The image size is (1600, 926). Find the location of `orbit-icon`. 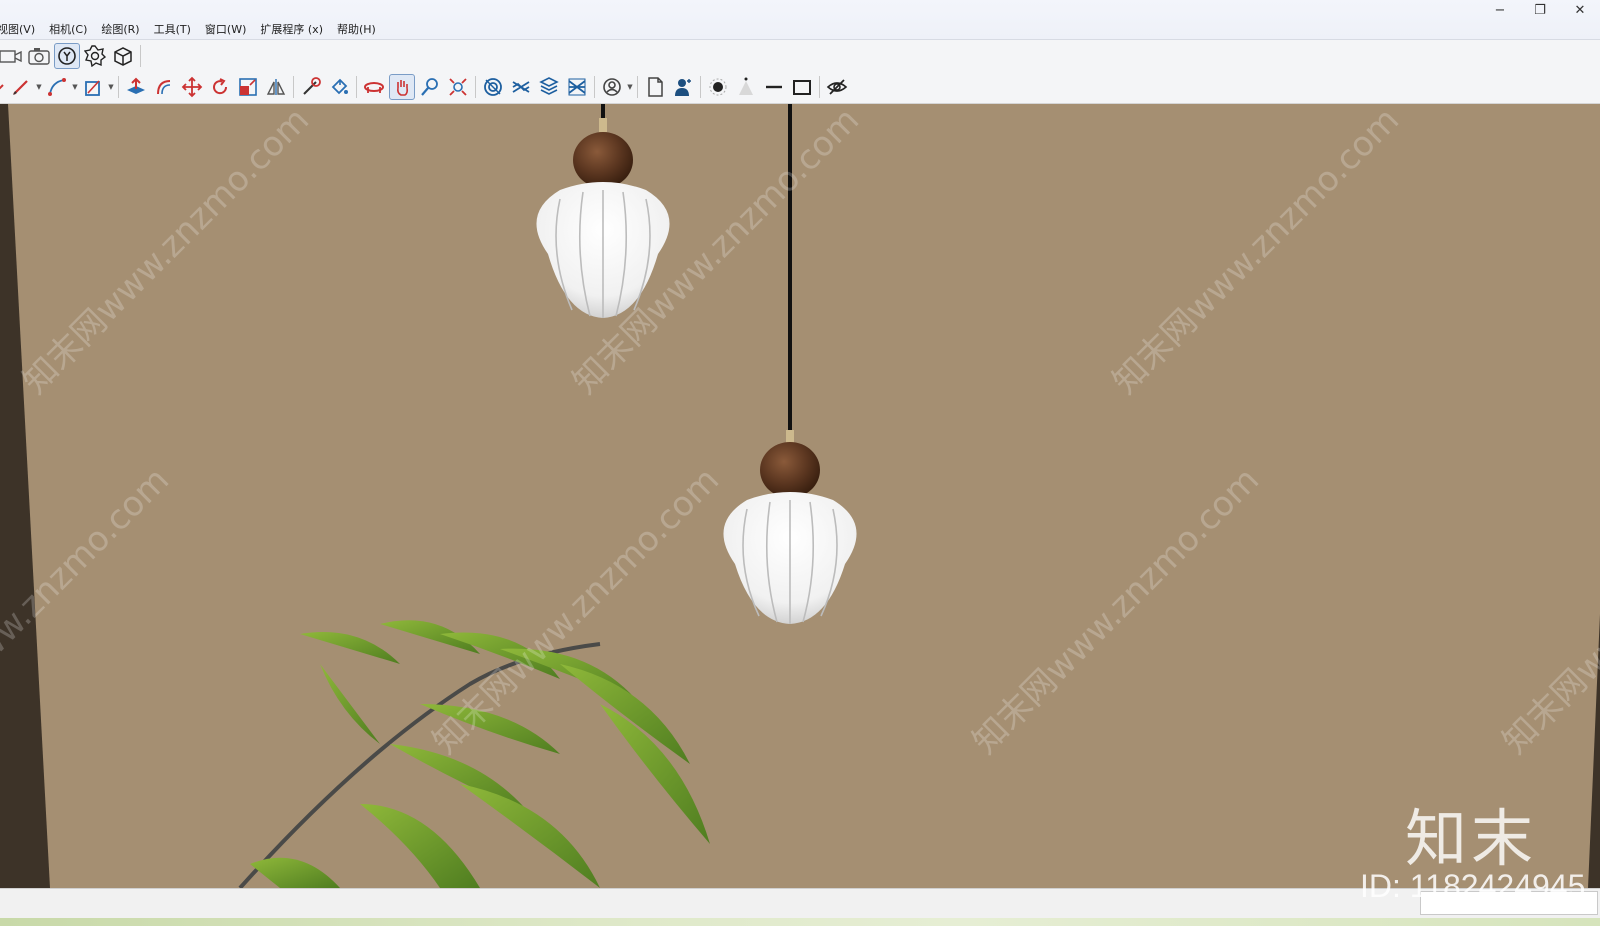

orbit-icon is located at coordinates (374, 87).